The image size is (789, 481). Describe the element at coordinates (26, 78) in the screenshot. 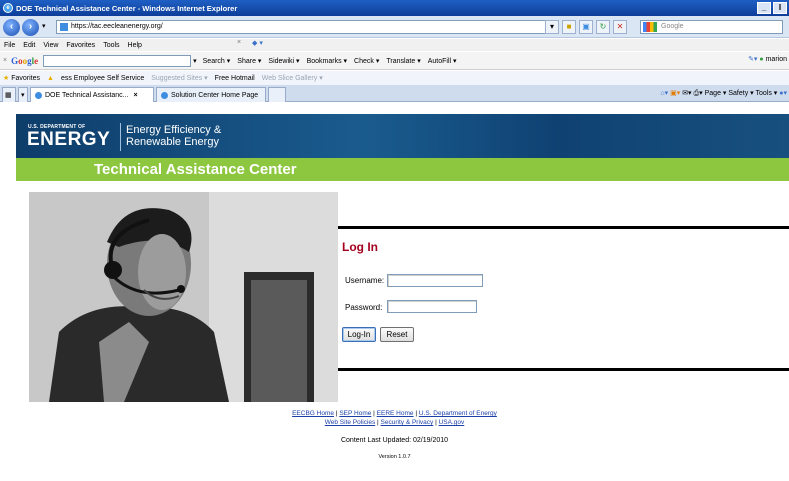

I see `favorites-label: Favorites` at that location.